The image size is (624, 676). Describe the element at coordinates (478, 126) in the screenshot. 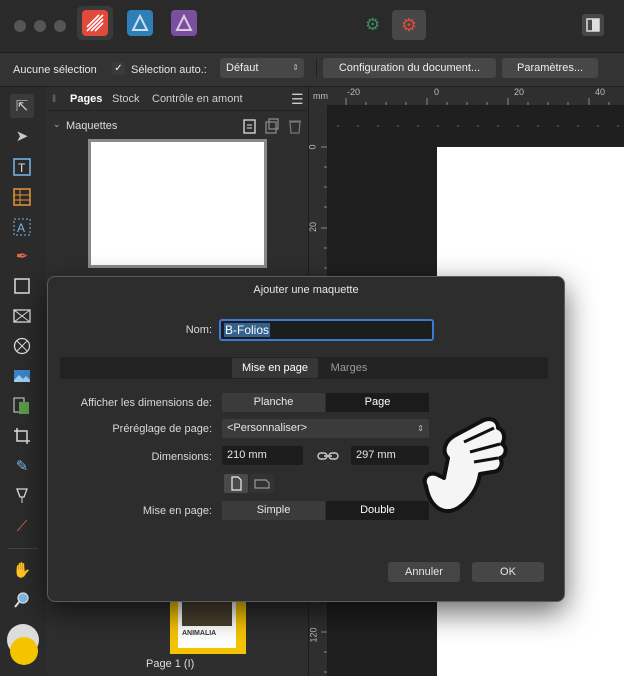

I see `canvas-grid-dots` at that location.